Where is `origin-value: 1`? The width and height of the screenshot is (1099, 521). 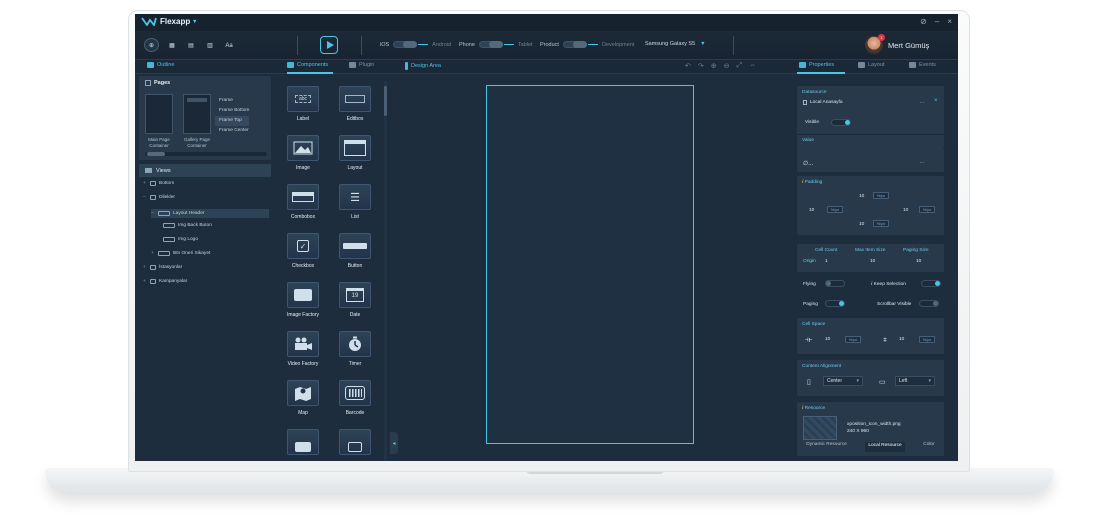
origin-value: 1 is located at coordinates (826, 261).